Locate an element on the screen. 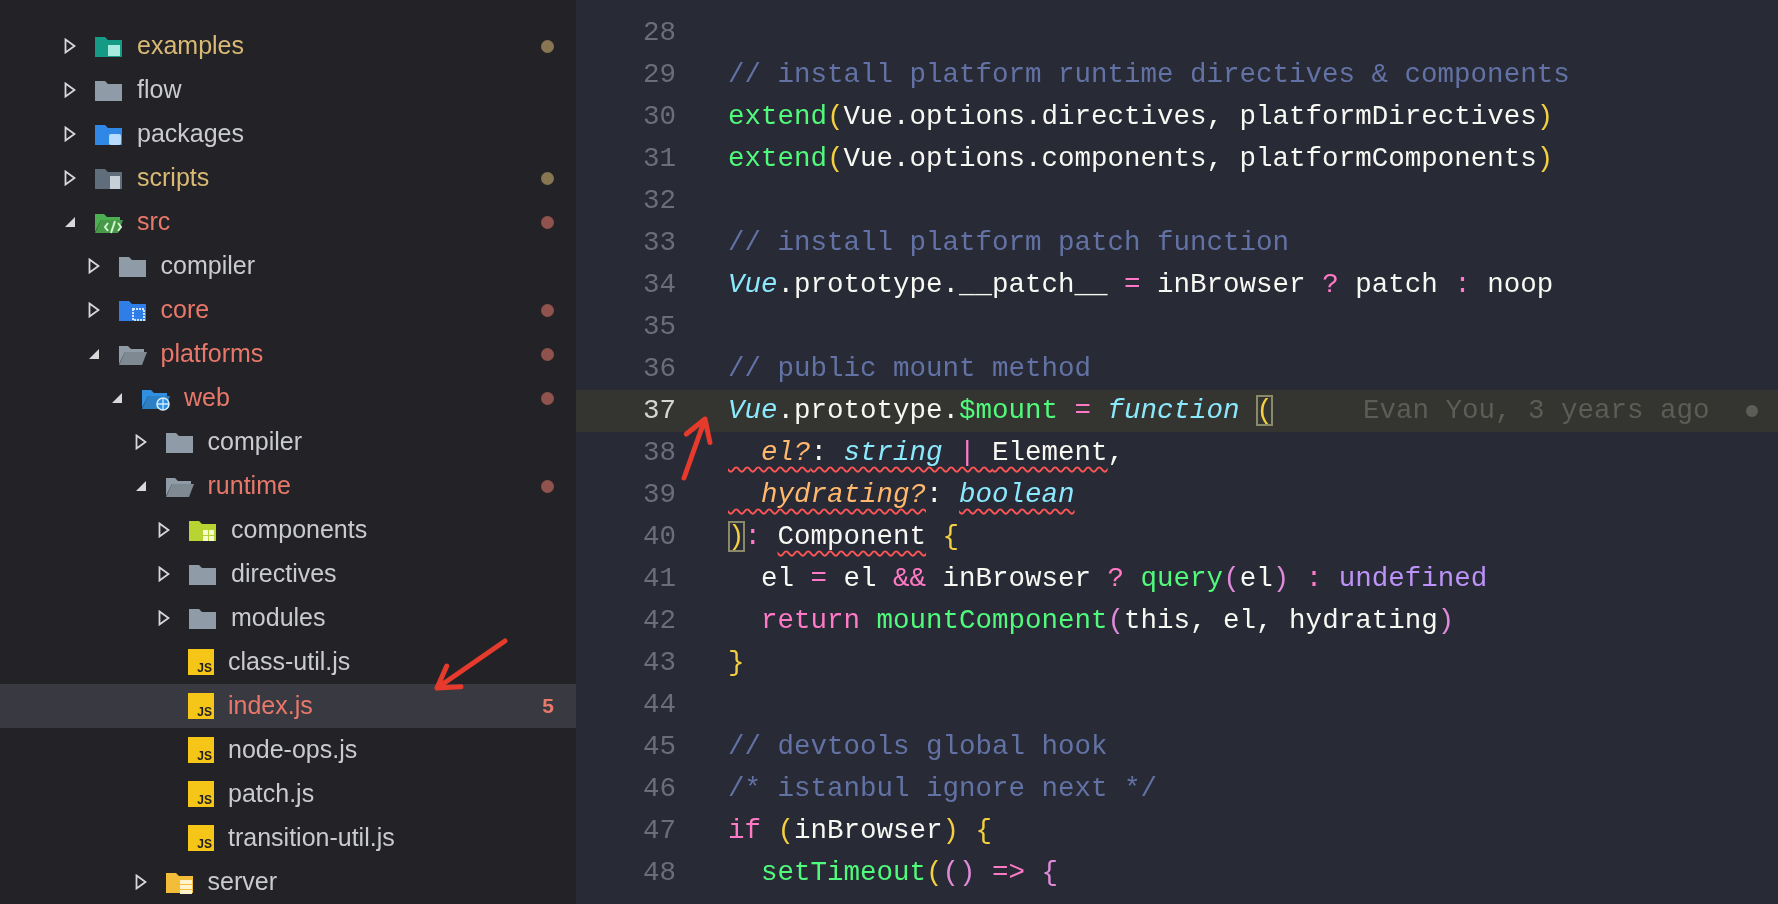 Image resolution: width=1778 pixels, height=904 pixels. line-number: 28 is located at coordinates (659, 33).